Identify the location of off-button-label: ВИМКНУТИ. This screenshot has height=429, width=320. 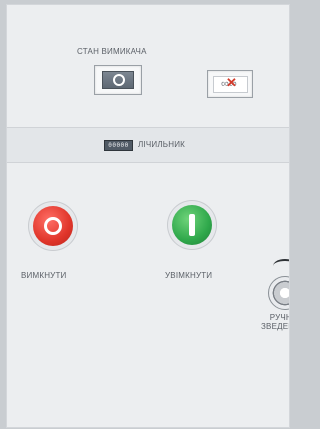
(44, 275).